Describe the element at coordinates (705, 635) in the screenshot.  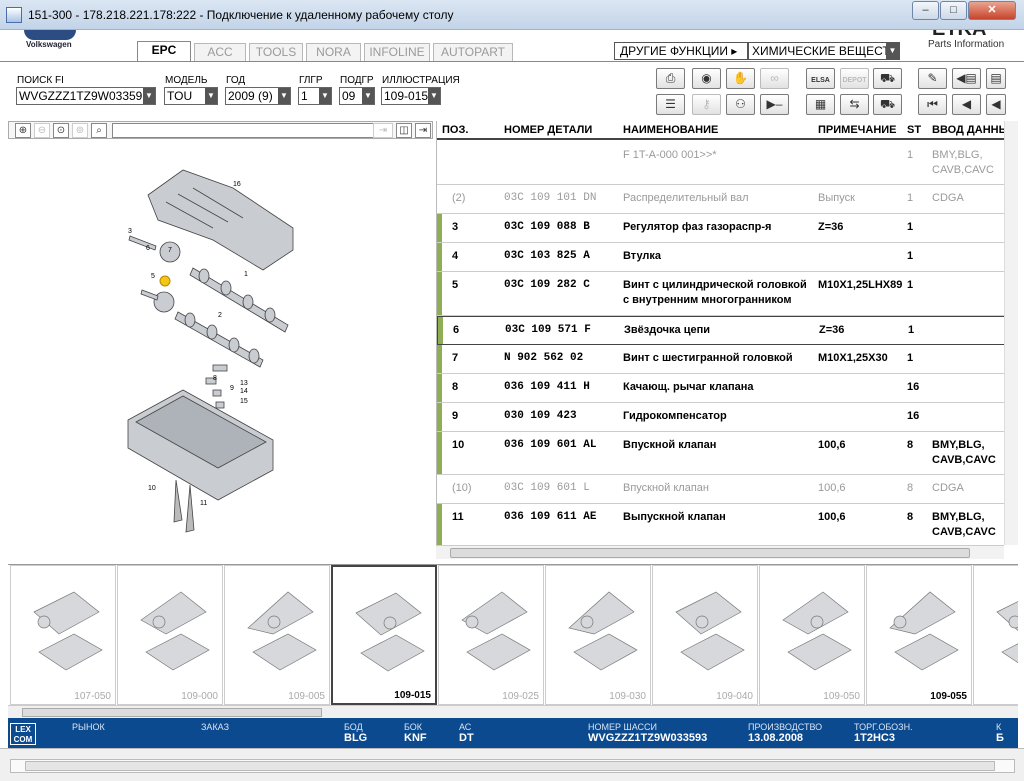
I see `thumbnail: 109-040` at that location.